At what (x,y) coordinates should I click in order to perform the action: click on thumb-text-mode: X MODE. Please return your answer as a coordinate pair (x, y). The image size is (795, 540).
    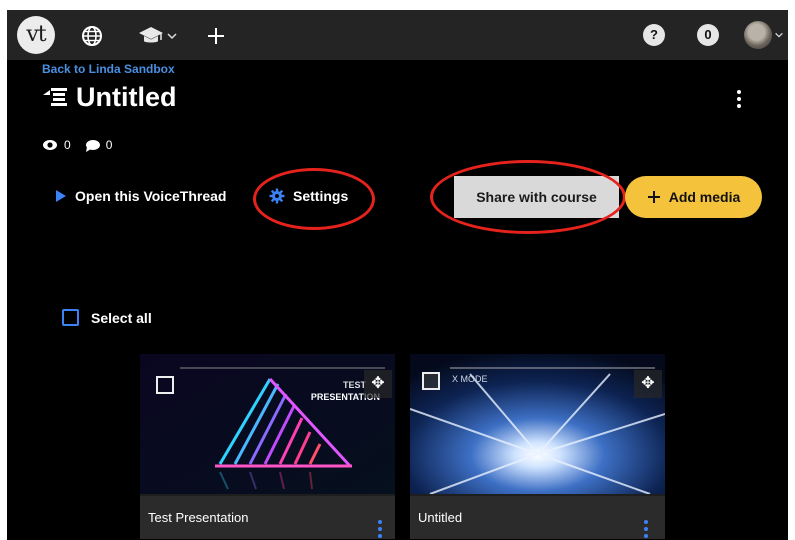
    Looking at the image, I should click on (470, 379).